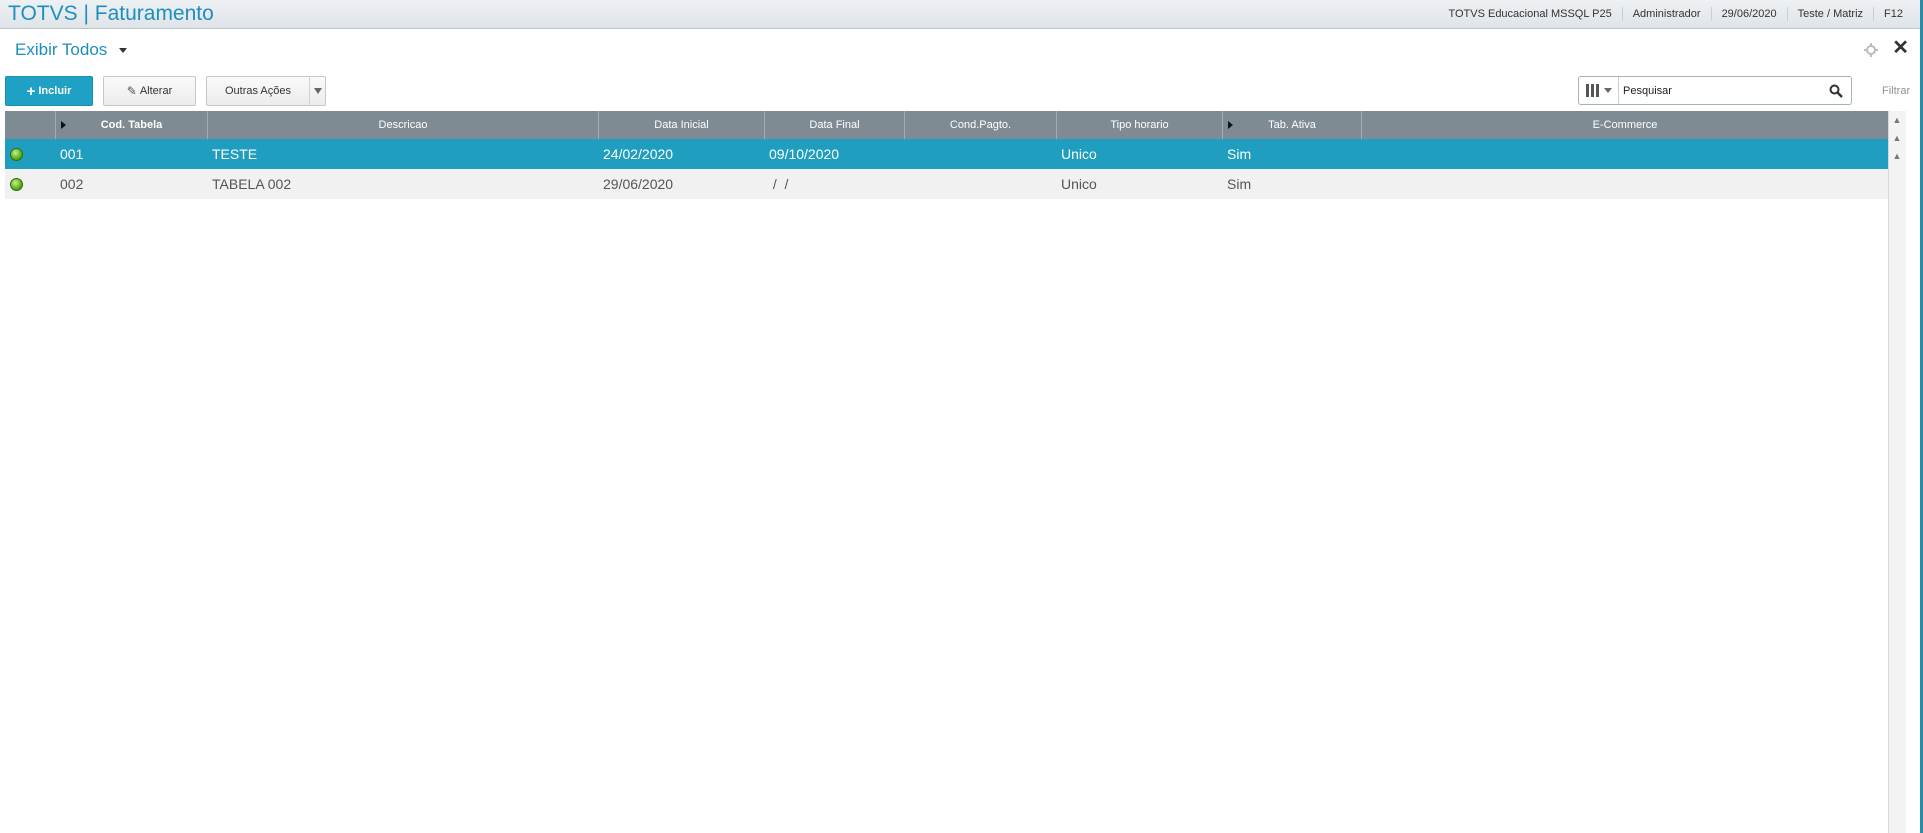 Image resolution: width=1923 pixels, height=833 pixels. What do you see at coordinates (1140, 125) in the screenshot?
I see `header-tipo-horario: Tipo horario` at bounding box center [1140, 125].